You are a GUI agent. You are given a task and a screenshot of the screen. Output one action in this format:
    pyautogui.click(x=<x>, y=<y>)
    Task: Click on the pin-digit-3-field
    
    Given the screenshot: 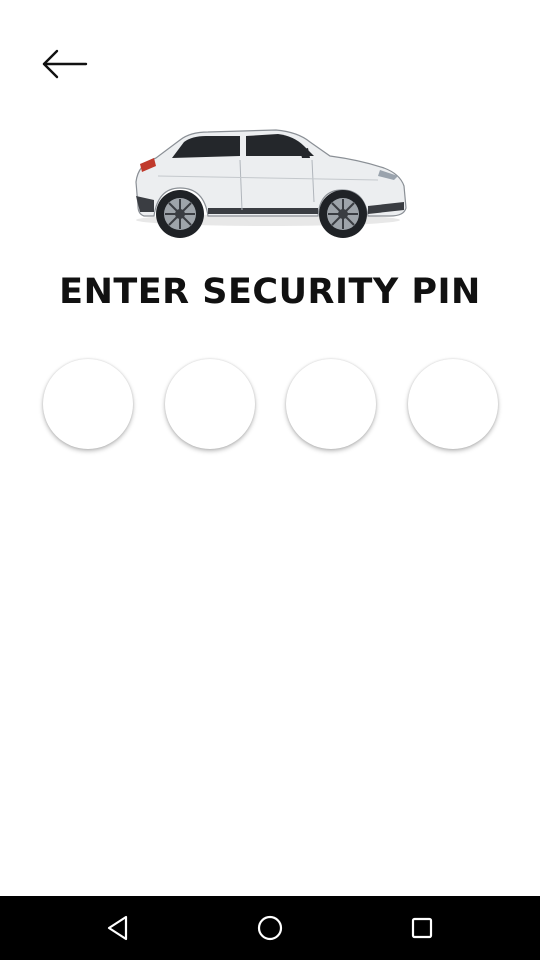 What is the action you would take?
    pyautogui.click(x=331, y=404)
    